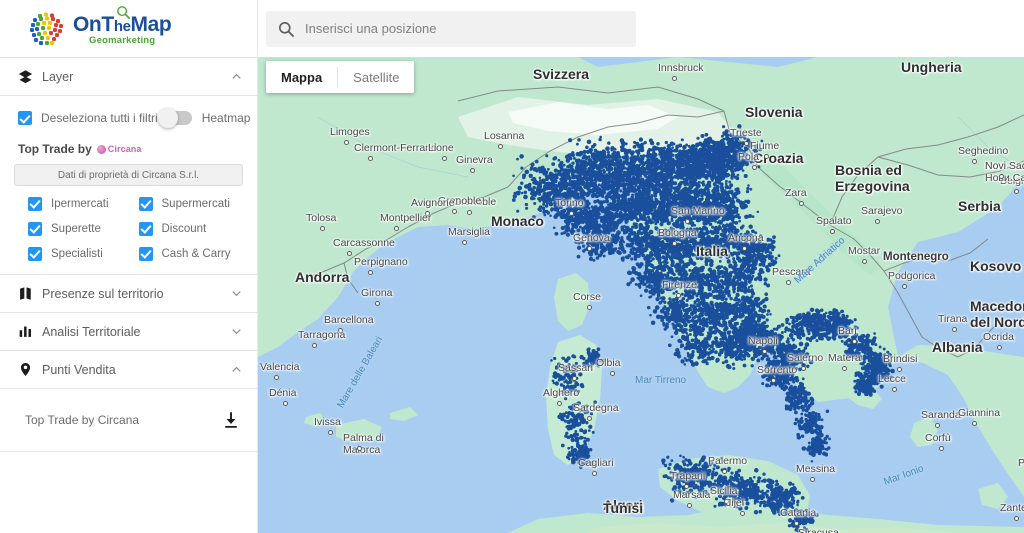 Image resolution: width=1024 pixels, height=533 pixels. I want to click on app-logo: OnTheMap Geomarketing, so click(128, 28).